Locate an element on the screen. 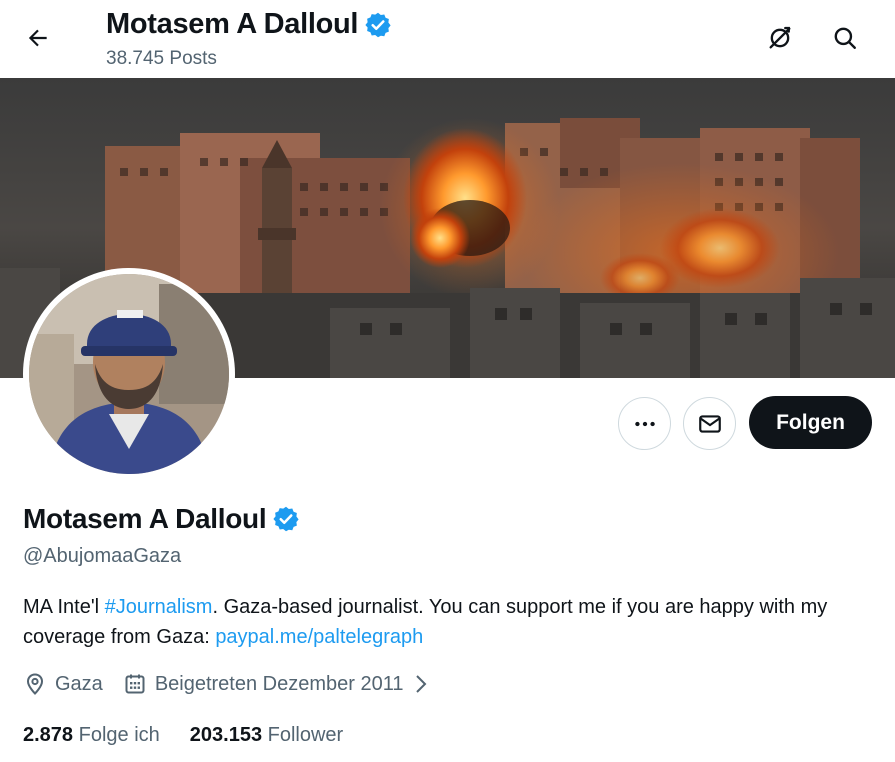  hashtag-link: #Journalism is located at coordinates (159, 607).